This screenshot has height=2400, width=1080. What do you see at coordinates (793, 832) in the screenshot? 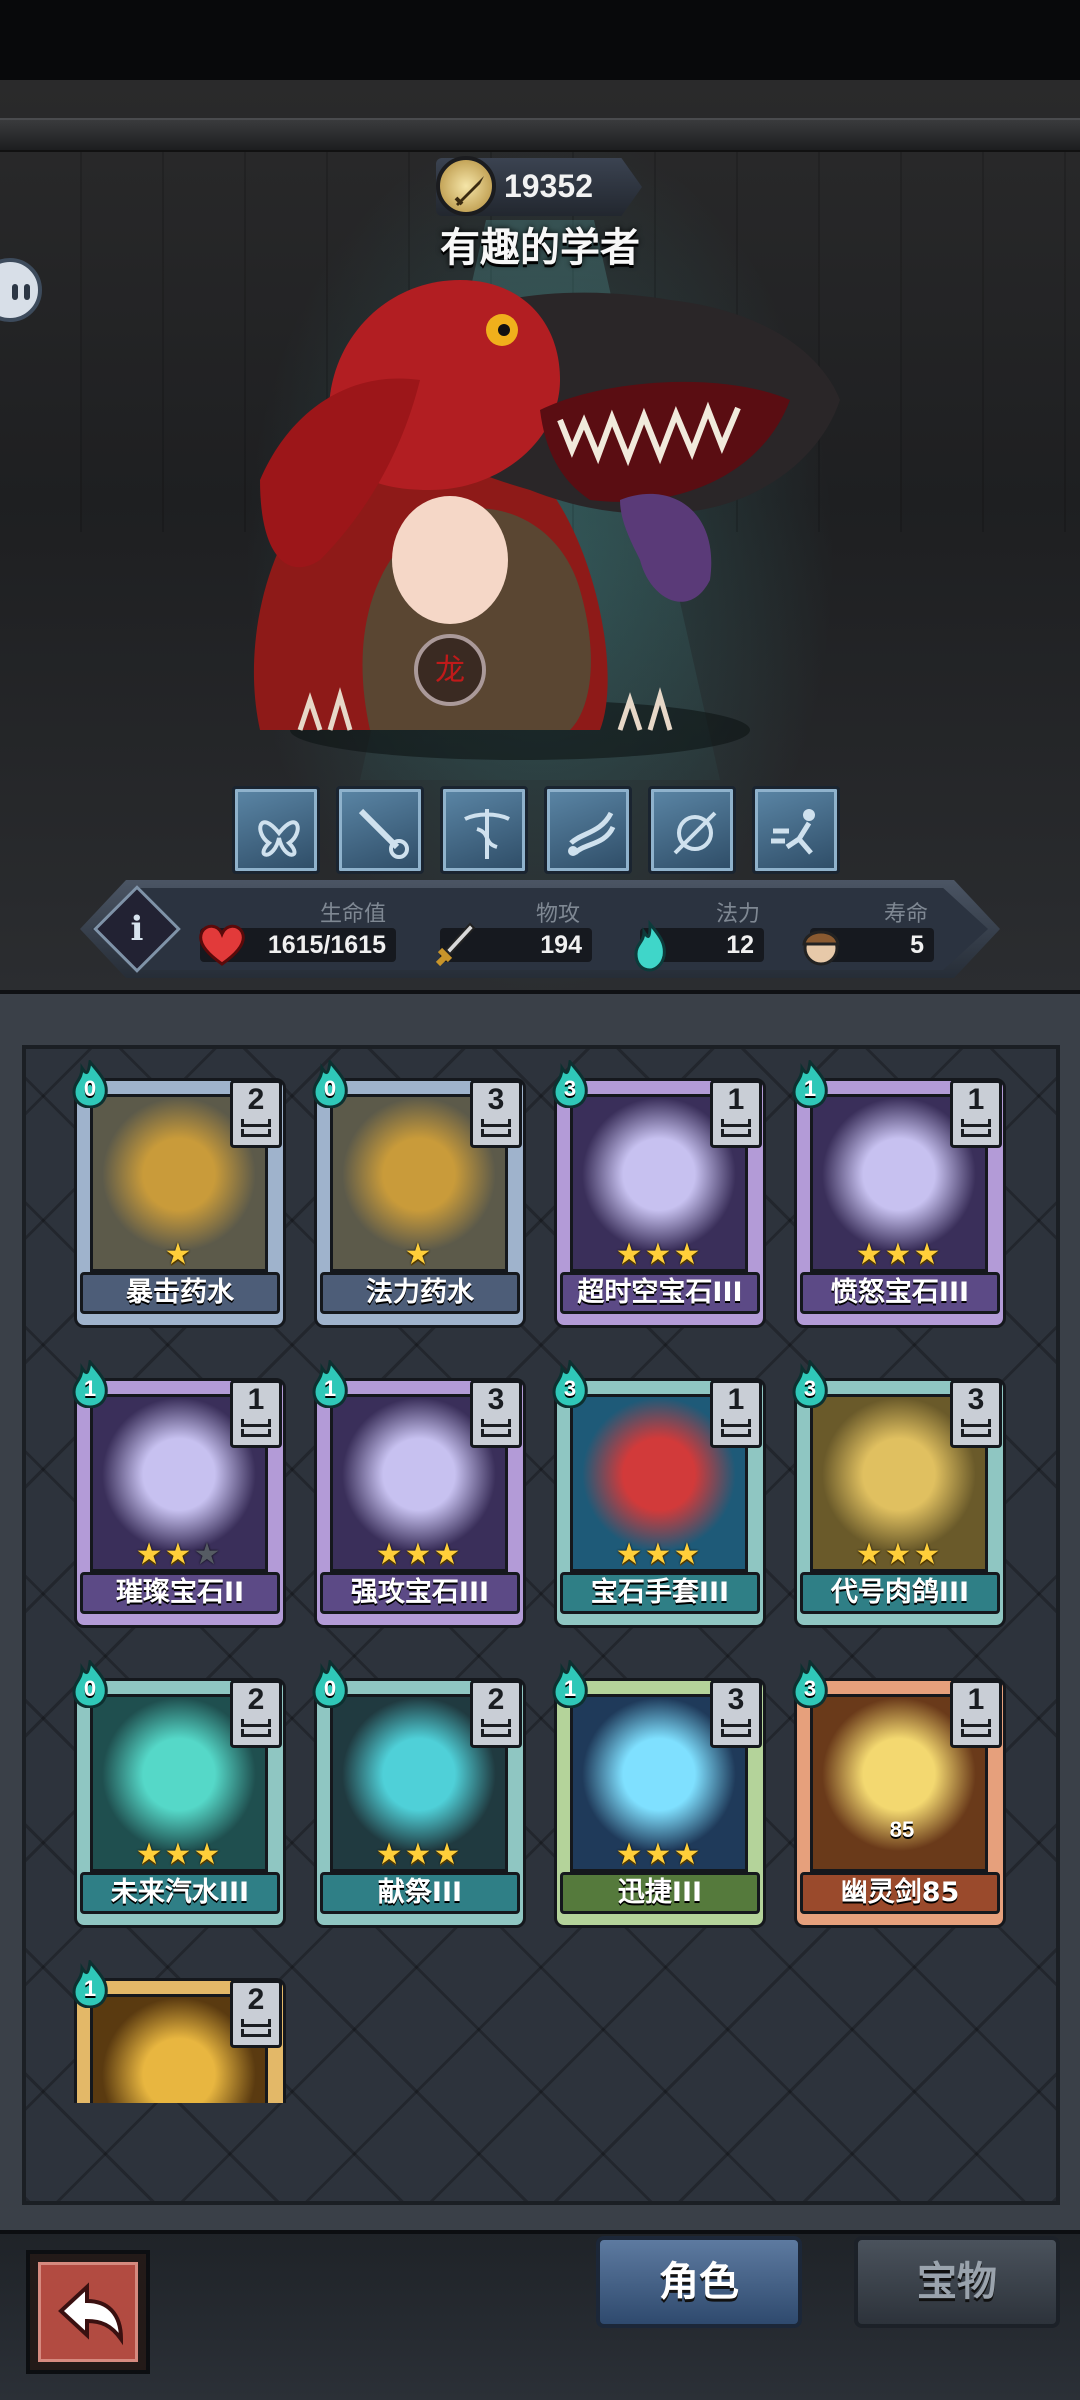
I see `dash-icon` at bounding box center [793, 832].